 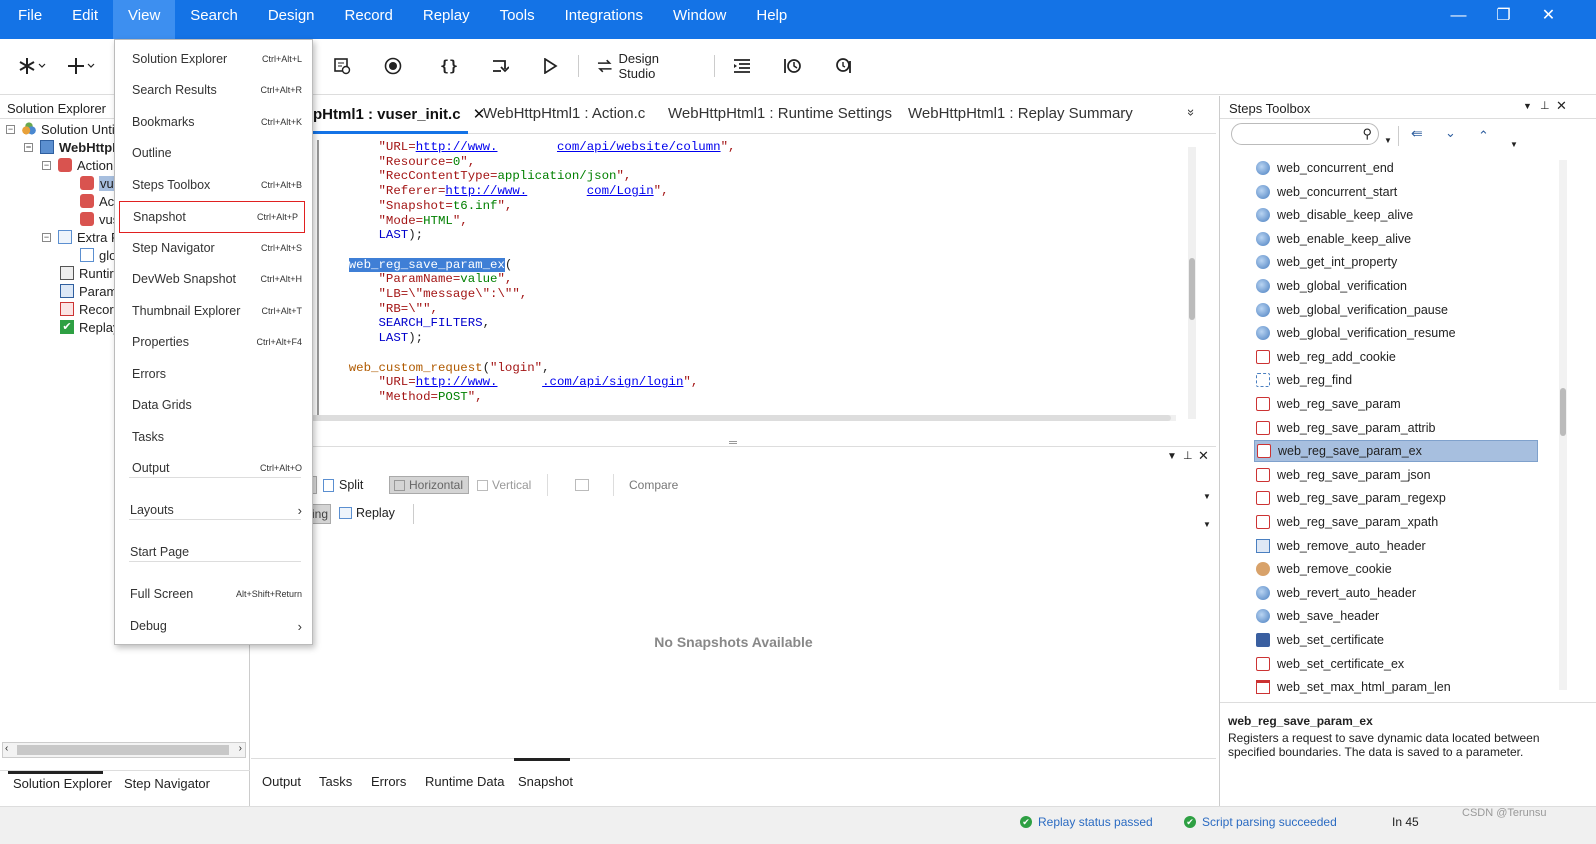 What do you see at coordinates (1396, 664) in the screenshot?
I see `step-item-web-set-certificate-ex: web_set_certificate_ex` at bounding box center [1396, 664].